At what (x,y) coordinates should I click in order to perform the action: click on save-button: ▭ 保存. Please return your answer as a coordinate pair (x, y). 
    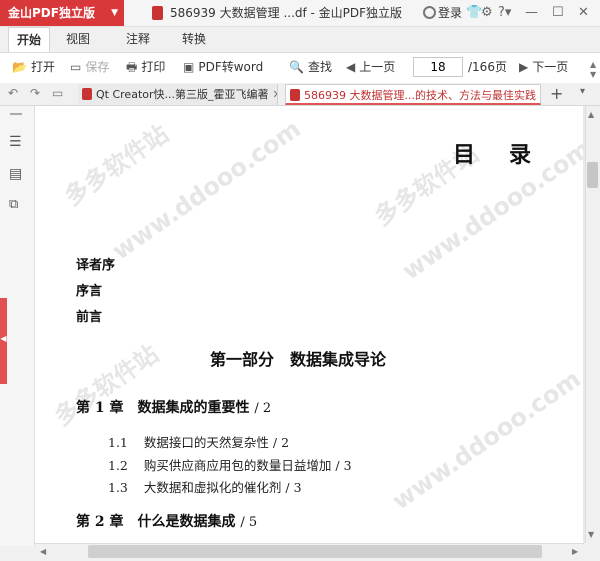
    Looking at the image, I should click on (89, 67).